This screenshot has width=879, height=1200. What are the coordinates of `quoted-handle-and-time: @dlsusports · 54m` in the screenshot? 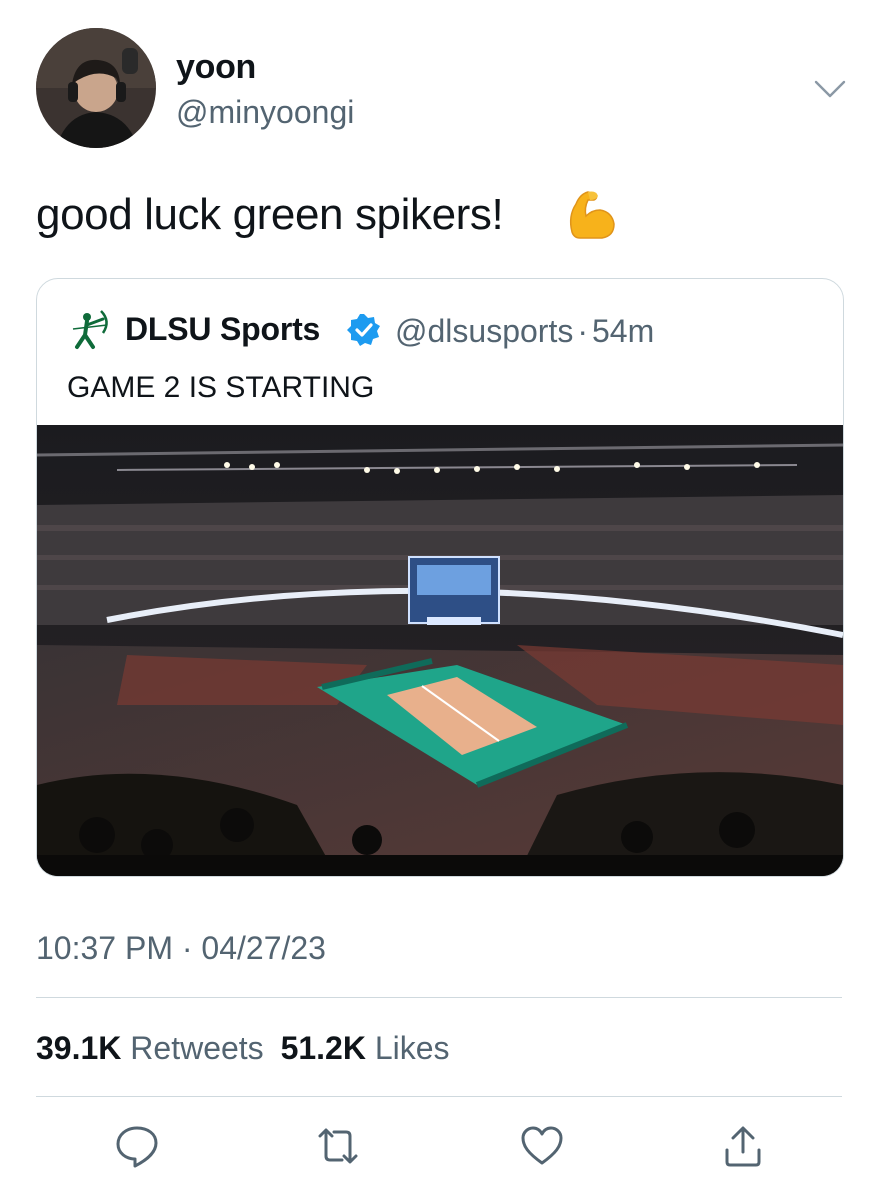 It's located at (524, 331).